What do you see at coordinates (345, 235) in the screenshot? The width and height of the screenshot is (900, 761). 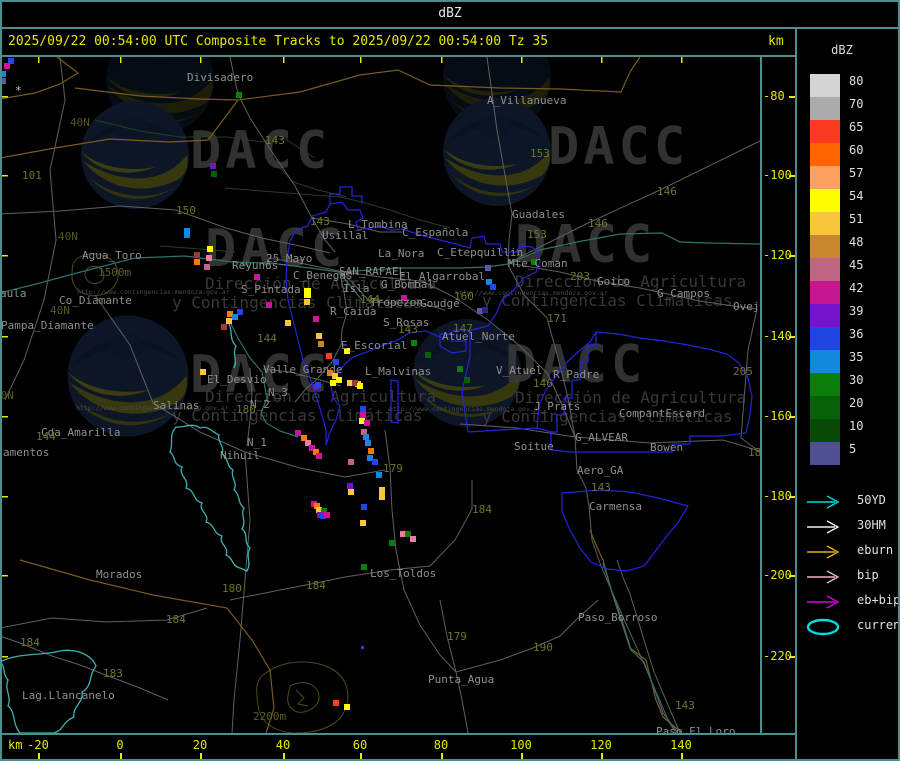 I see `place-label: Usillal` at bounding box center [345, 235].